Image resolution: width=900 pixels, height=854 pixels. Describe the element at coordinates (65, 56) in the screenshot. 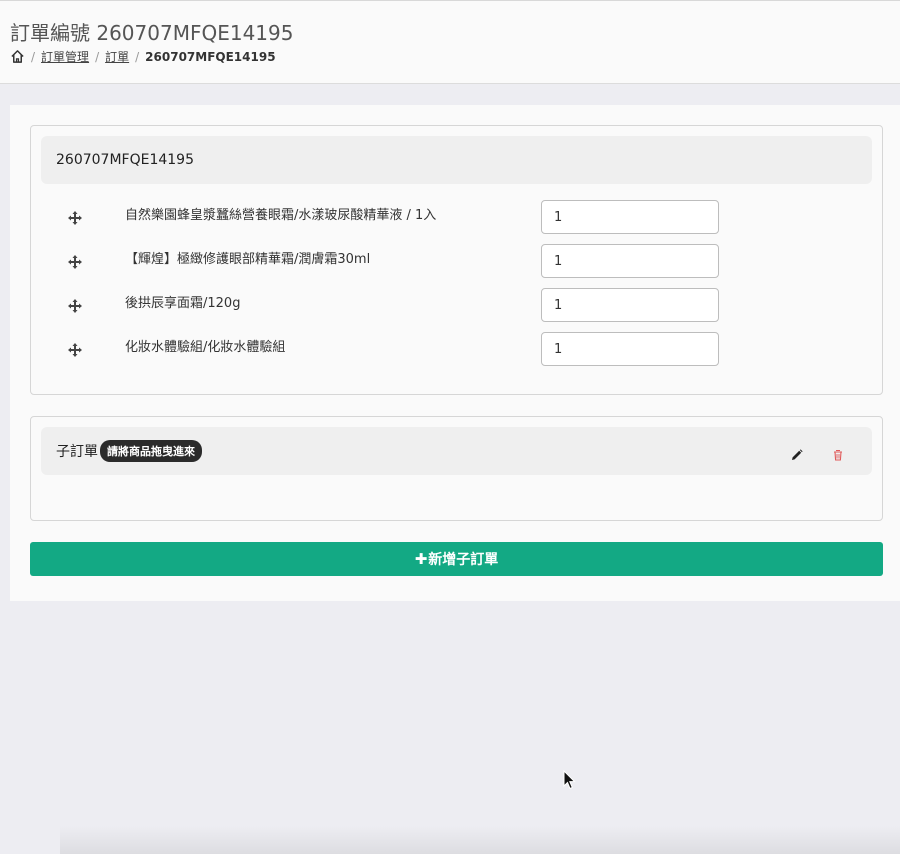

I see `breadcrumb-link-order-management: 訂單管理` at that location.